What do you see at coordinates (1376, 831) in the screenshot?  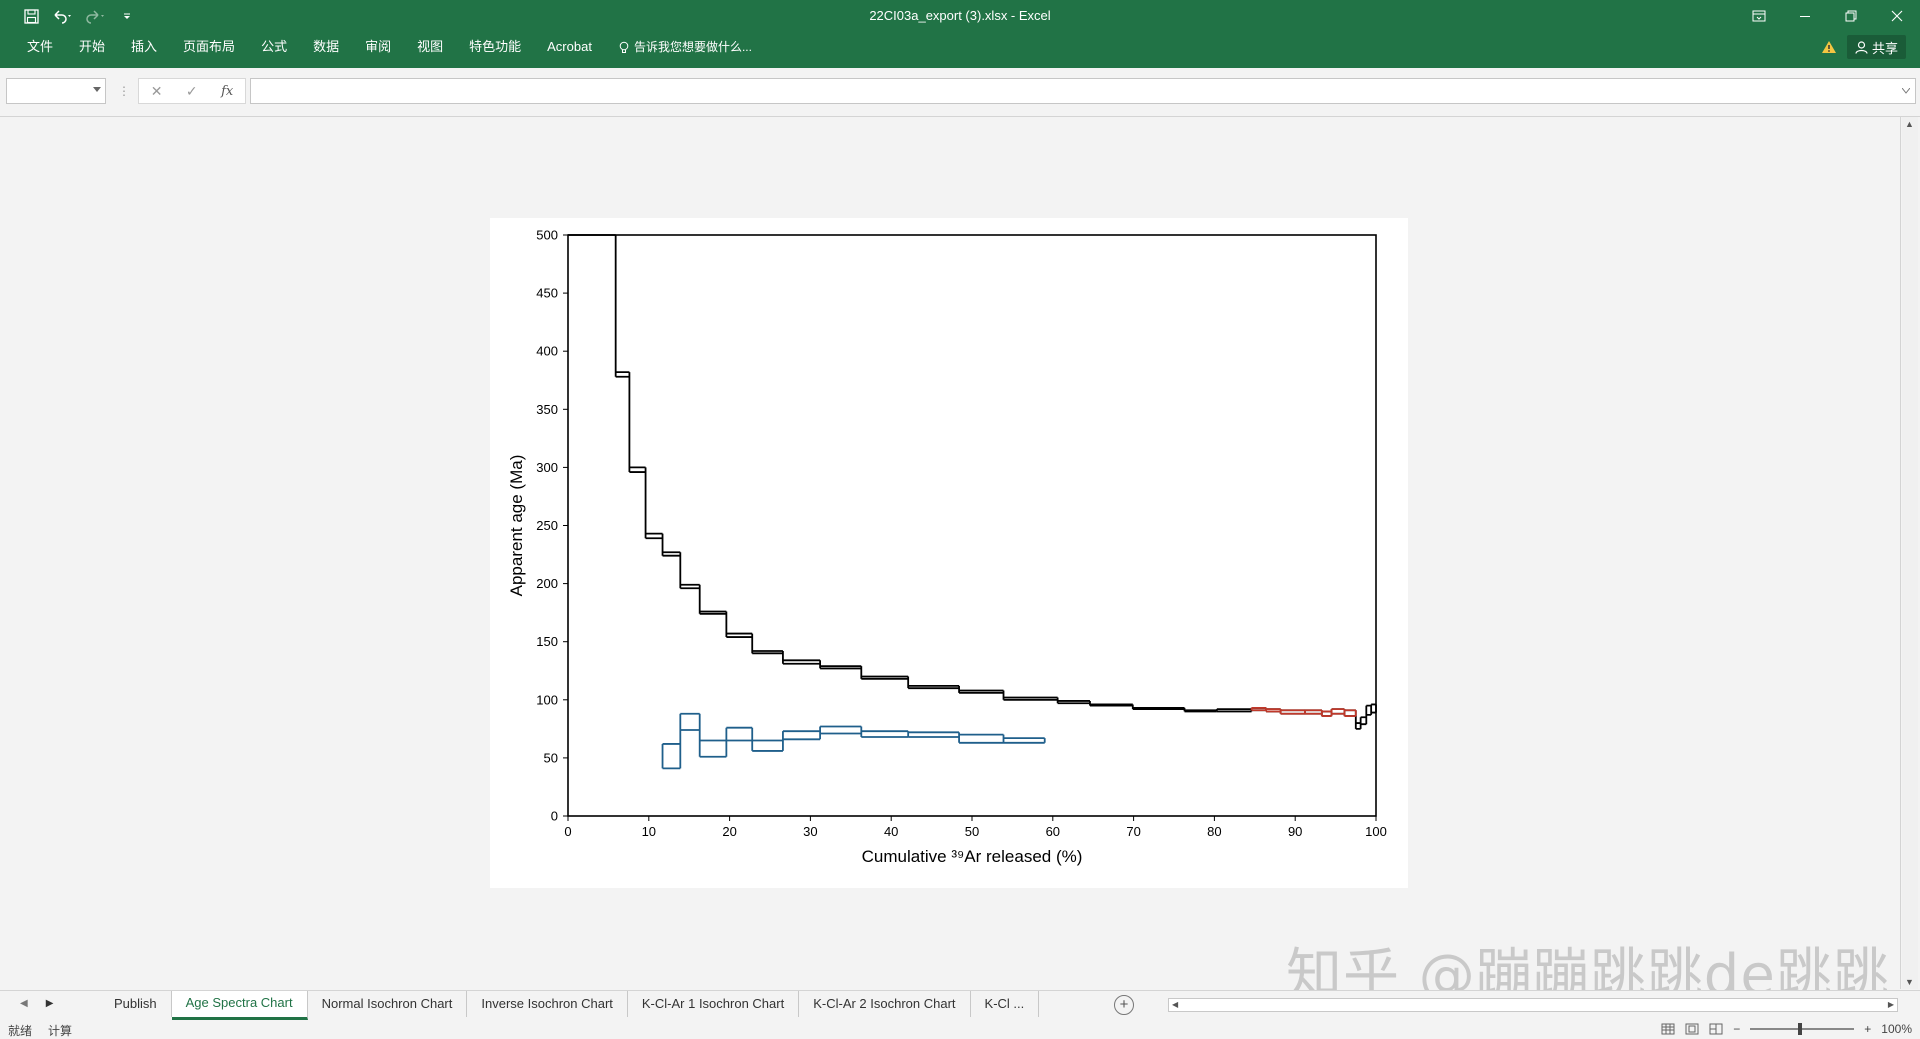 I see `x-tick-label: 100` at bounding box center [1376, 831].